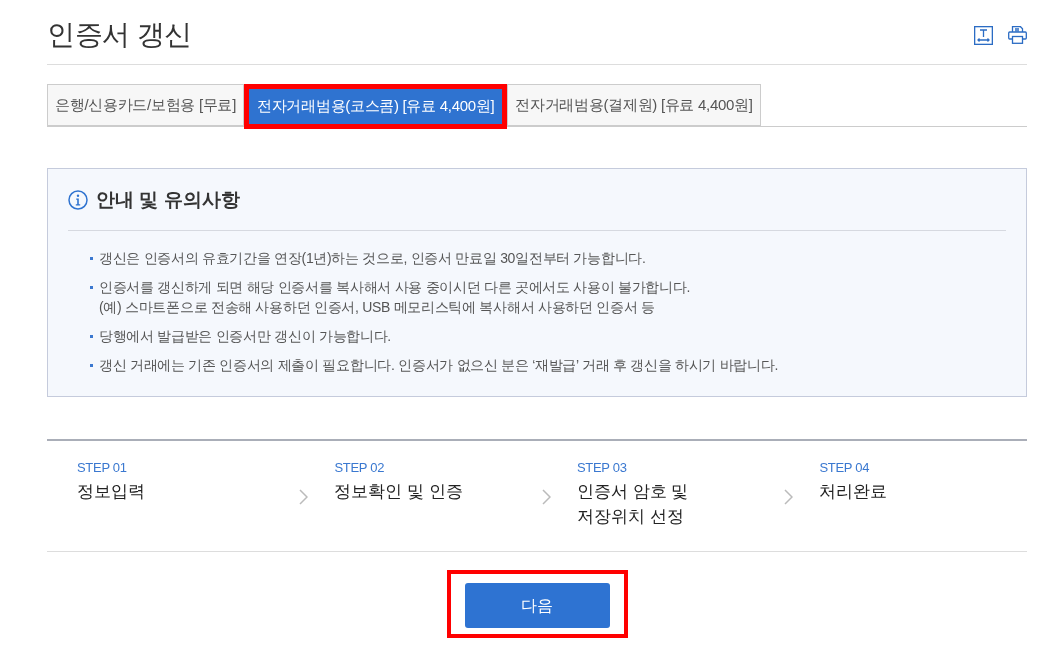  I want to click on step-title: 정보입력, so click(111, 492).